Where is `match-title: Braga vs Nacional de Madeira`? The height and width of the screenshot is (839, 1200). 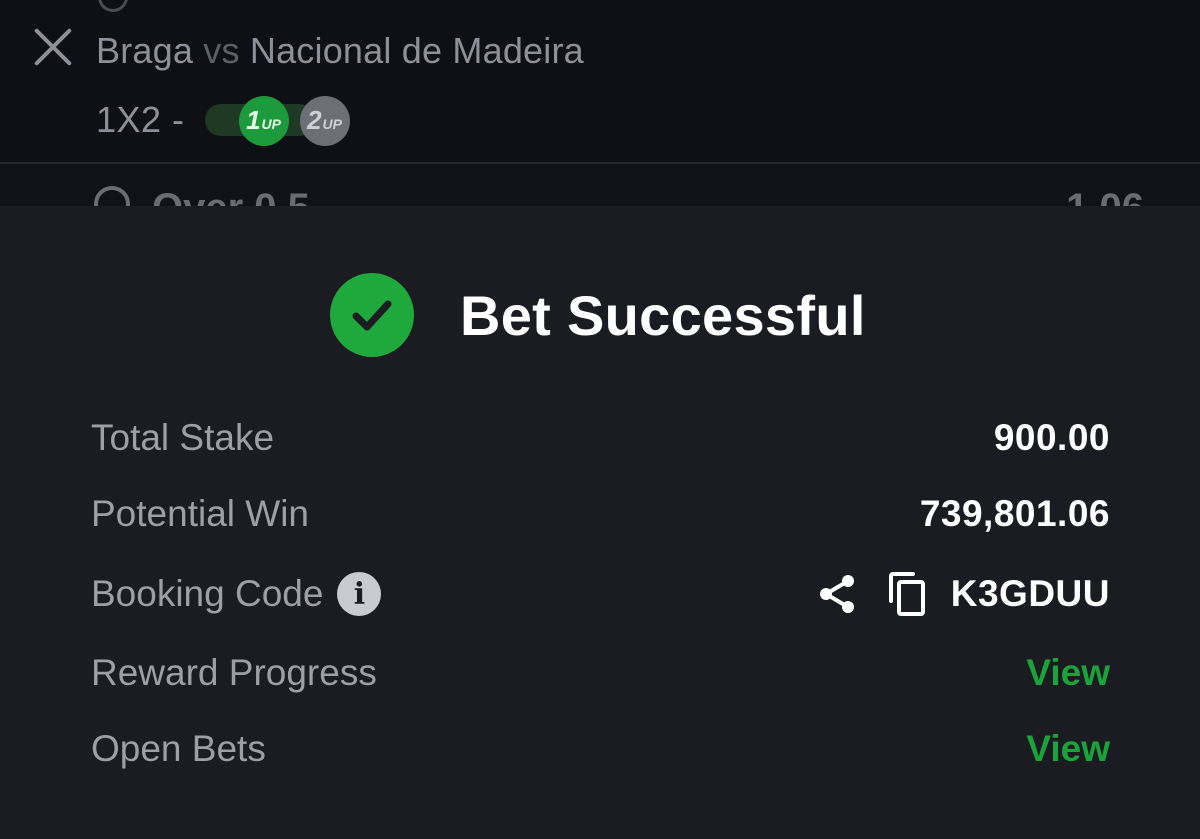 match-title: Braga vs Nacional de Madeira is located at coordinates (340, 51).